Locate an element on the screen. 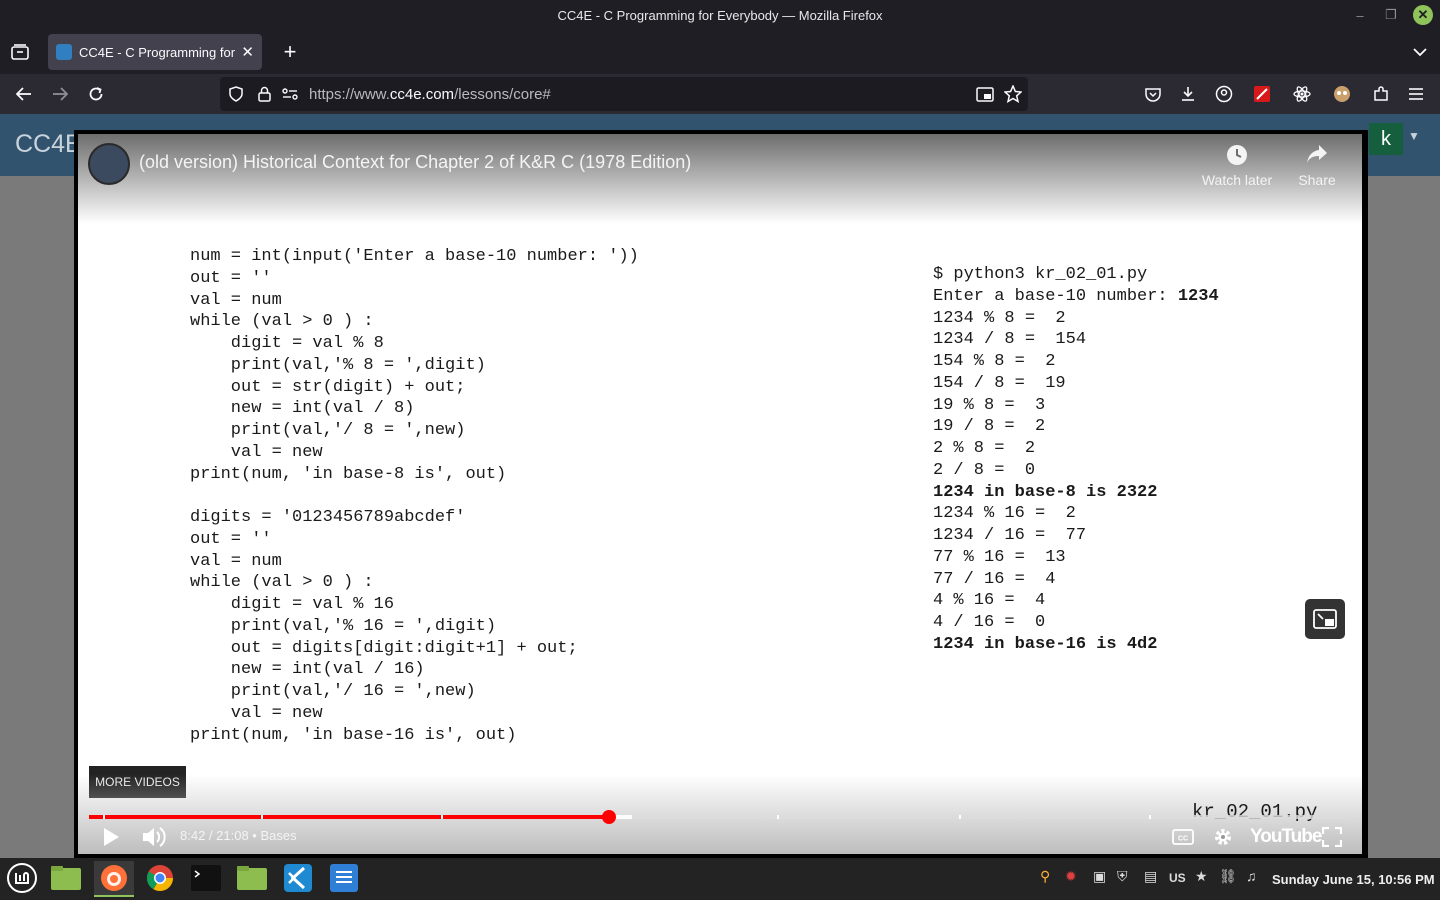 Image resolution: width=1440 pixels, height=900 pixels. code-line: digit = val % 8 is located at coordinates (287, 343).